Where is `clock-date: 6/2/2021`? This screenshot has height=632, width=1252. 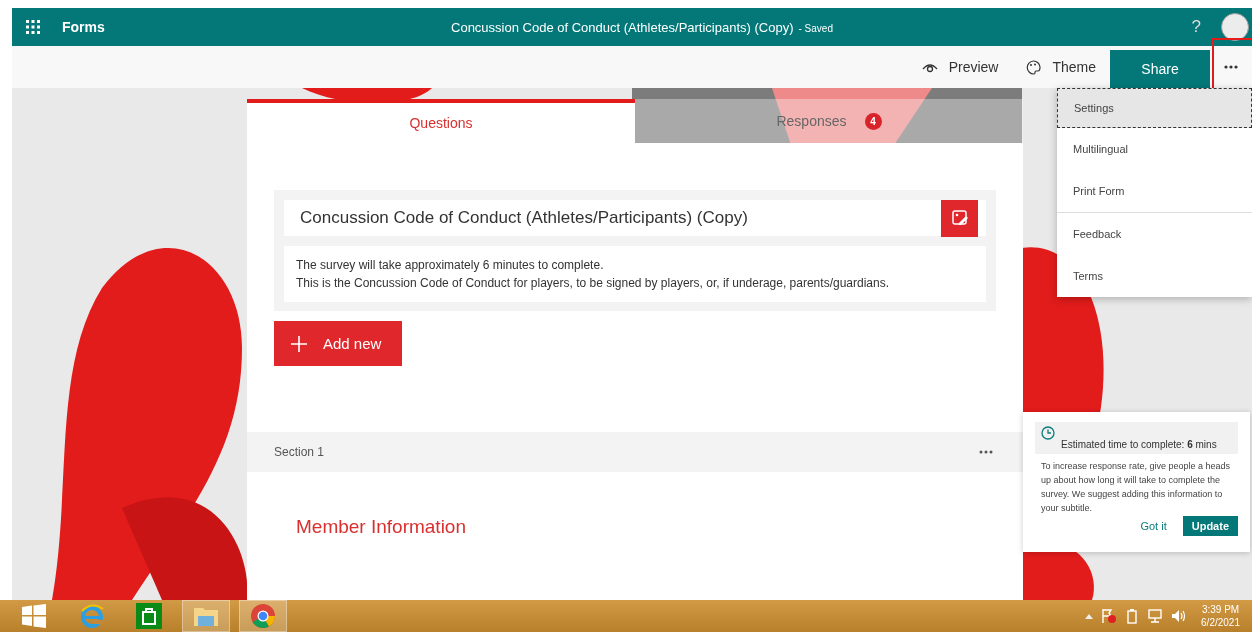
clock-date: 6/2/2021 is located at coordinates (1220, 622).